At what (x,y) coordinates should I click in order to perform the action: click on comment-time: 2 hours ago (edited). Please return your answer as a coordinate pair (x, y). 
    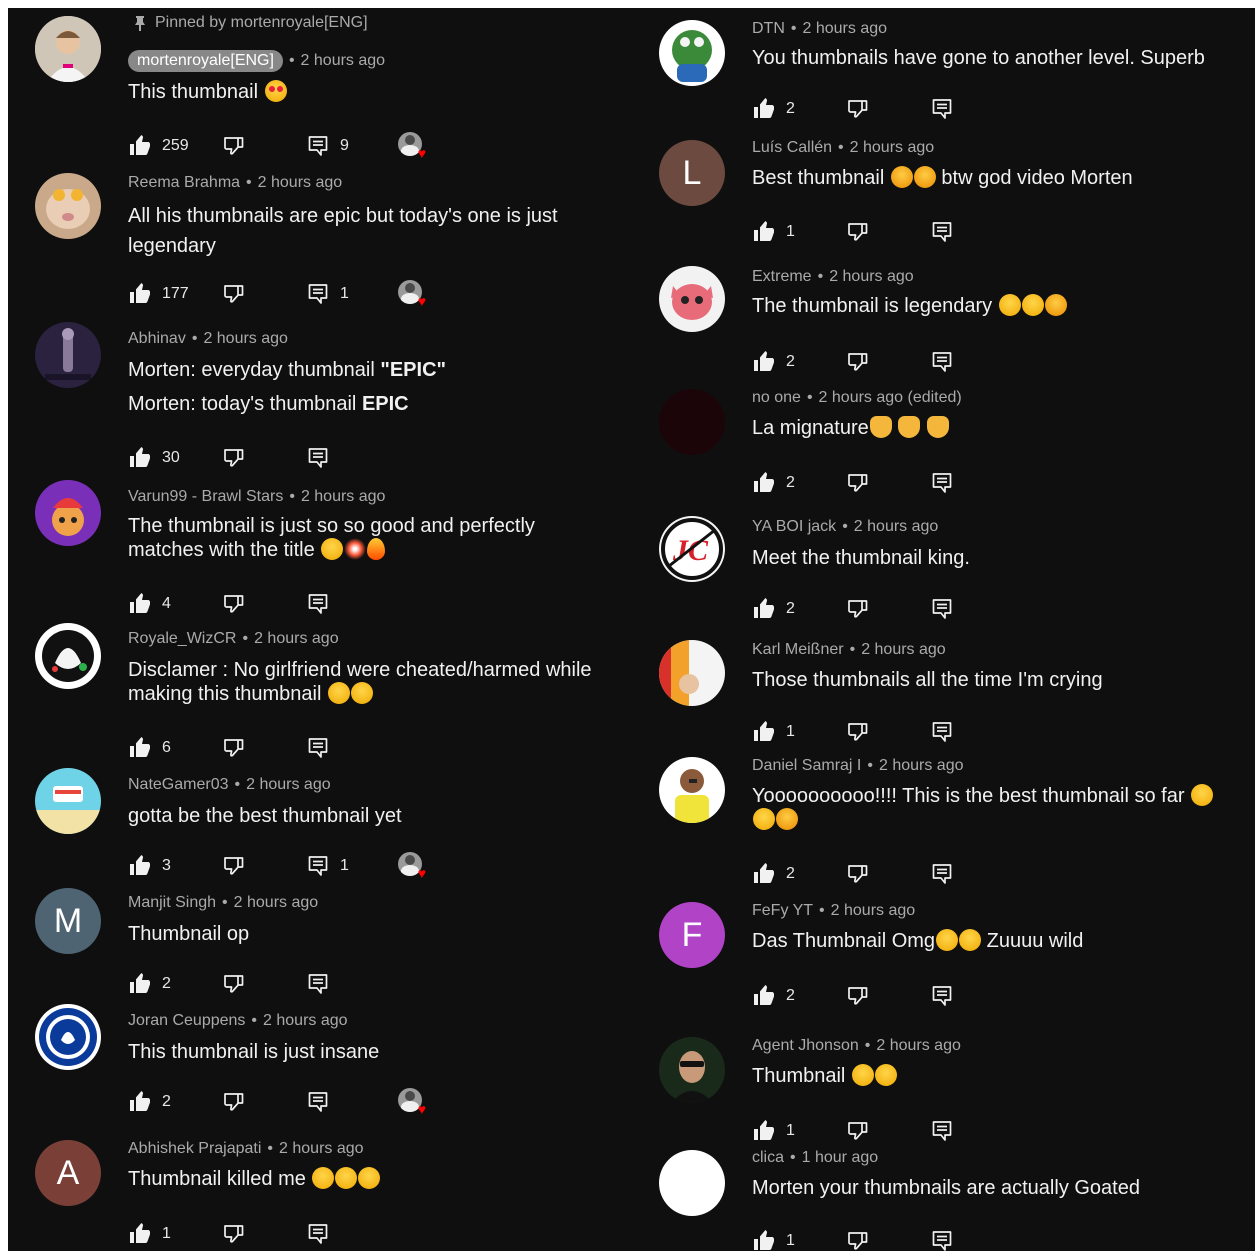
    Looking at the image, I should click on (890, 398).